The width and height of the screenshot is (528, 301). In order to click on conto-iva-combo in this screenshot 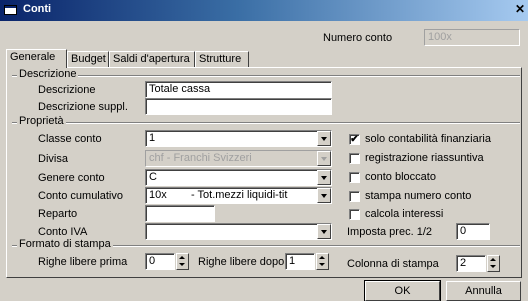, I will do `click(238, 231)`.